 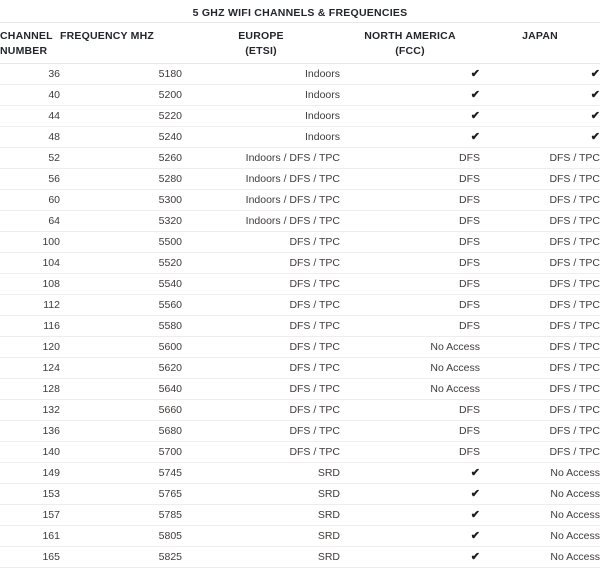 I want to click on column-header-frequency-mhz-line1: FREQUENCY MHZ, so click(x=107, y=36).